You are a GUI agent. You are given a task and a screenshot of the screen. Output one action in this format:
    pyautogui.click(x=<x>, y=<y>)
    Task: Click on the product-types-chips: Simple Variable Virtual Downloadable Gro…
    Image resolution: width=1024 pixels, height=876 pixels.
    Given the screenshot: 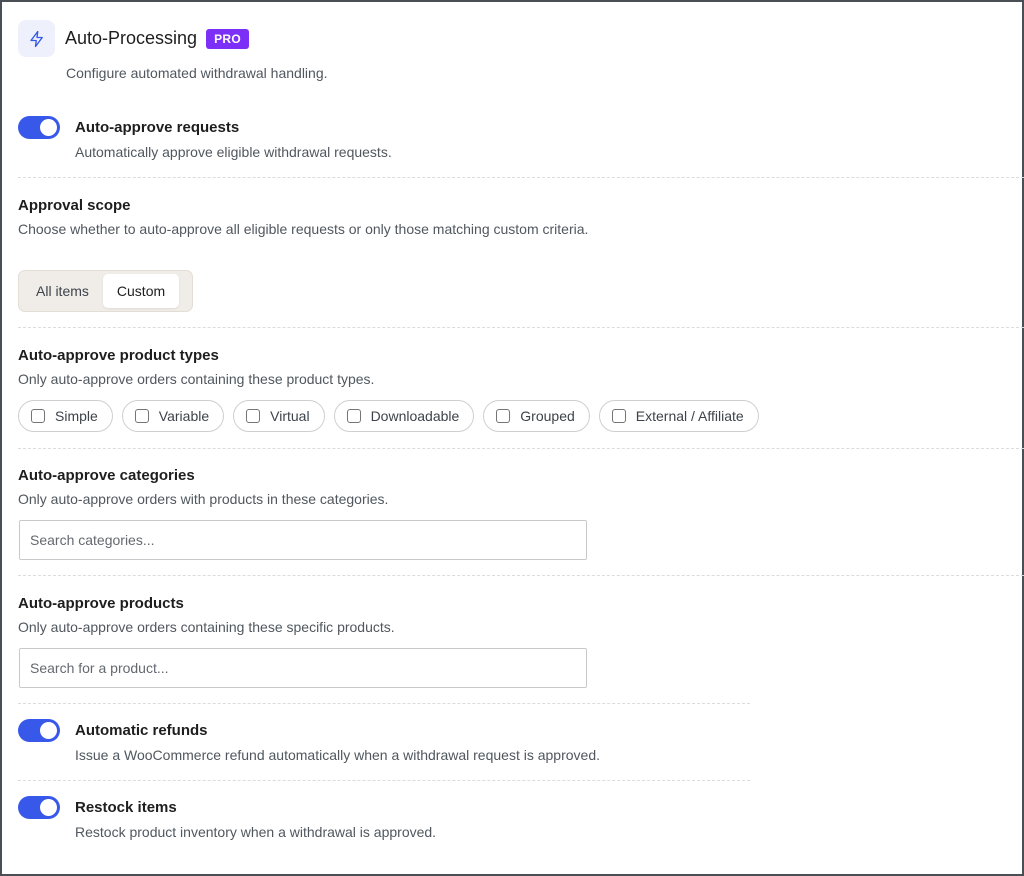 What is the action you would take?
    pyautogui.click(x=393, y=416)
    